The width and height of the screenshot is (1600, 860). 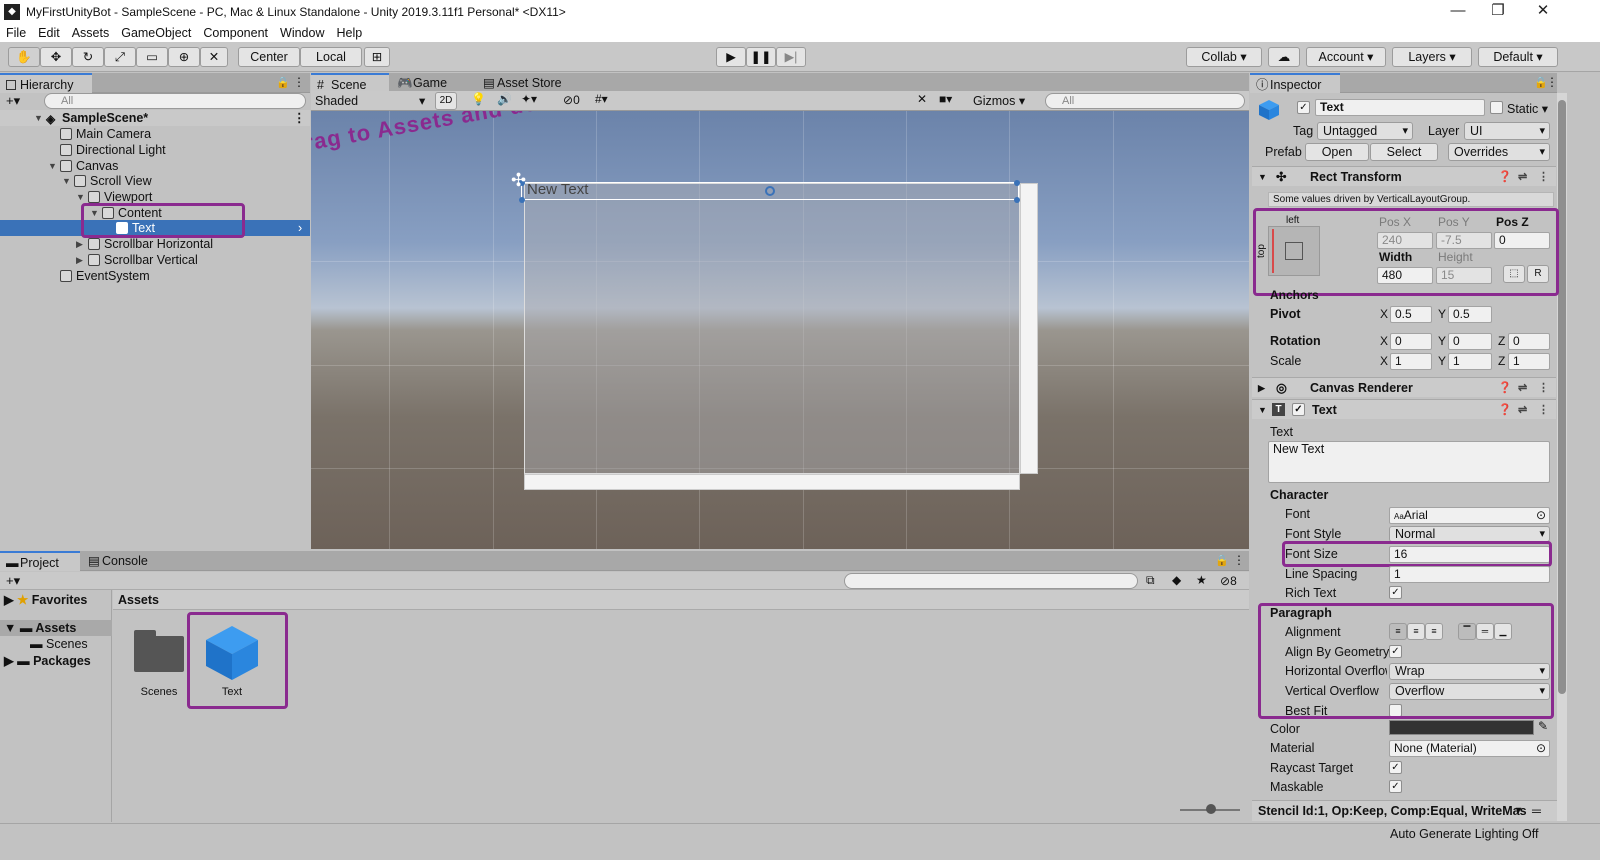 What do you see at coordinates (1346, 57) in the screenshot?
I see `account-dropdown: Account ▾` at bounding box center [1346, 57].